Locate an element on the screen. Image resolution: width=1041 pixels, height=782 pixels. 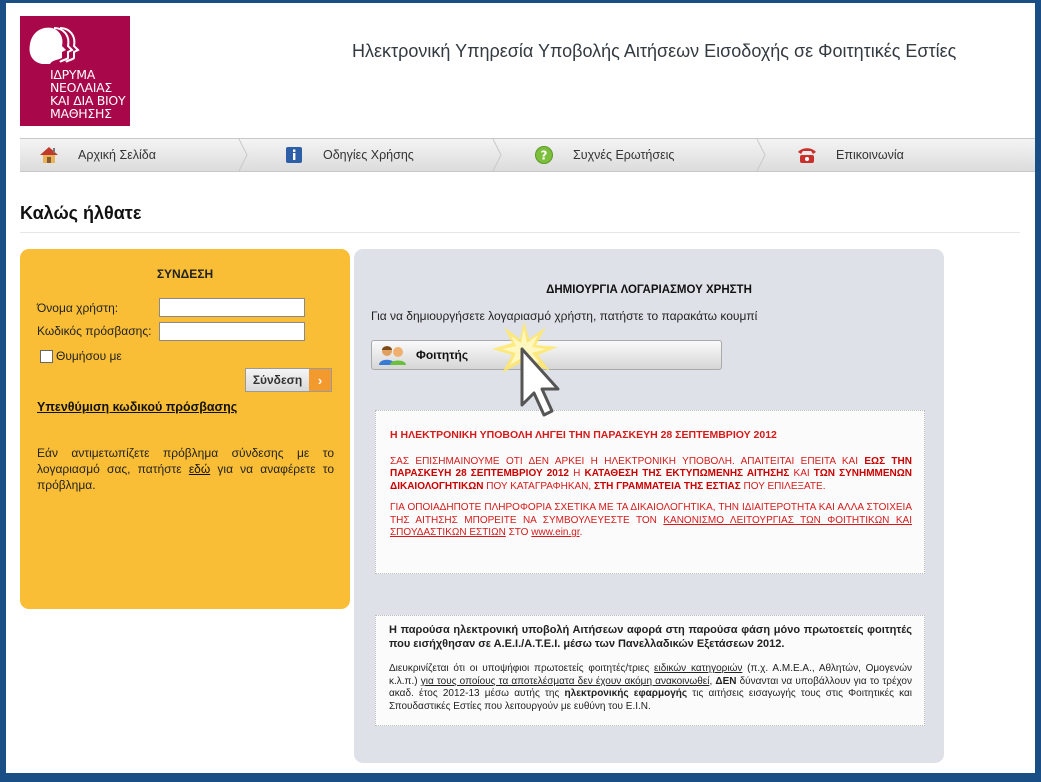
users-icon is located at coordinates (393, 355).